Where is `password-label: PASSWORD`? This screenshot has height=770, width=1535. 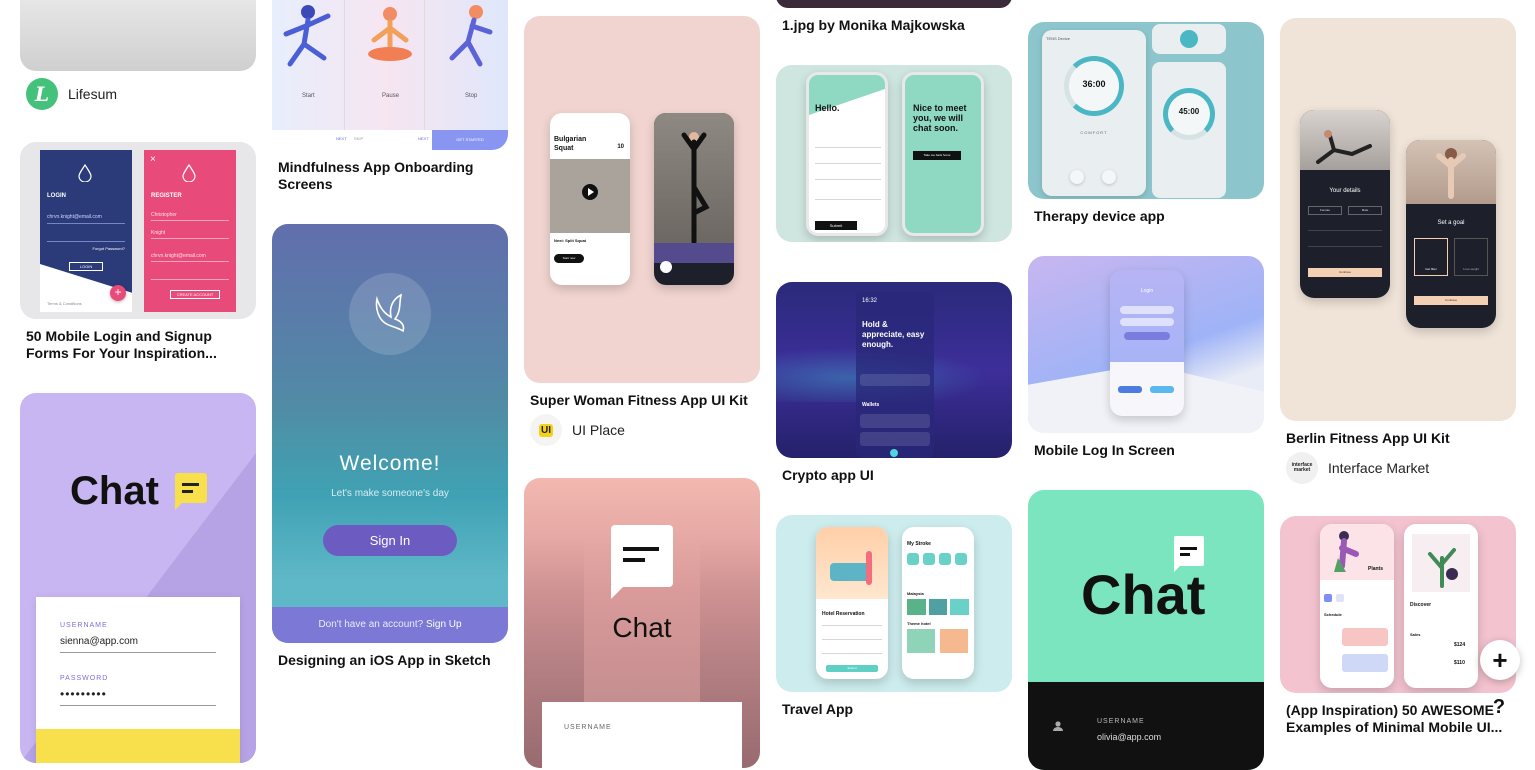
password-label: PASSWORD is located at coordinates (84, 678).